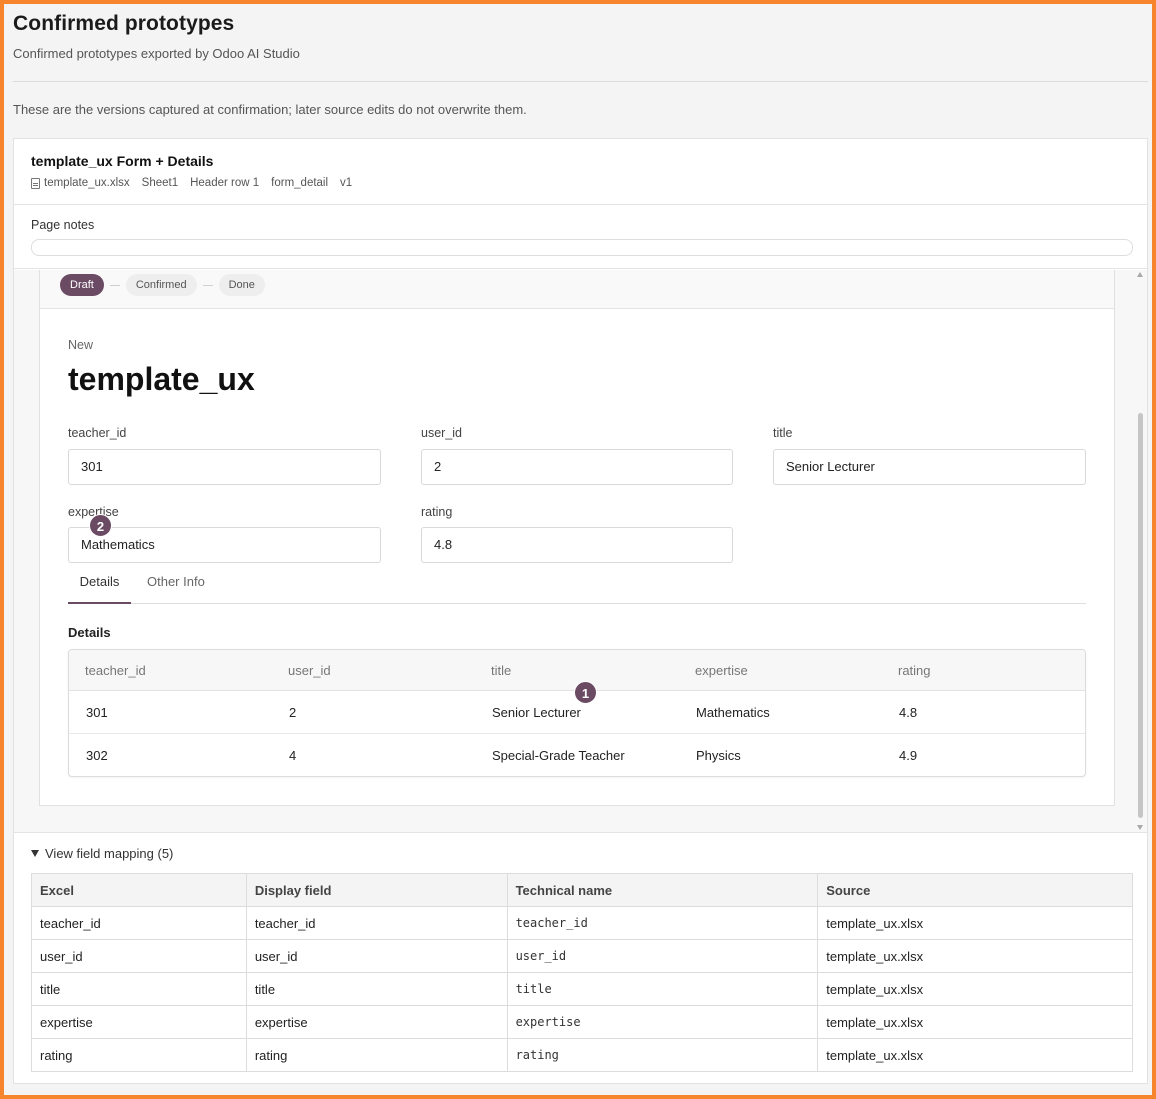 Image resolution: width=1156 pixels, height=1099 pixels. Describe the element at coordinates (224, 545) in the screenshot. I see `expertise-input: Mathematics` at that location.